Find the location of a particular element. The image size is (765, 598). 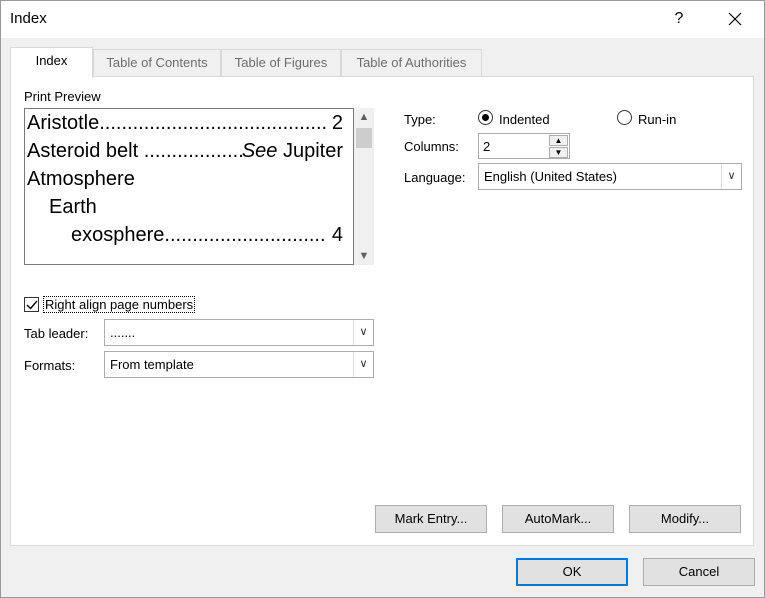

indented-label: Indented is located at coordinates (524, 119).